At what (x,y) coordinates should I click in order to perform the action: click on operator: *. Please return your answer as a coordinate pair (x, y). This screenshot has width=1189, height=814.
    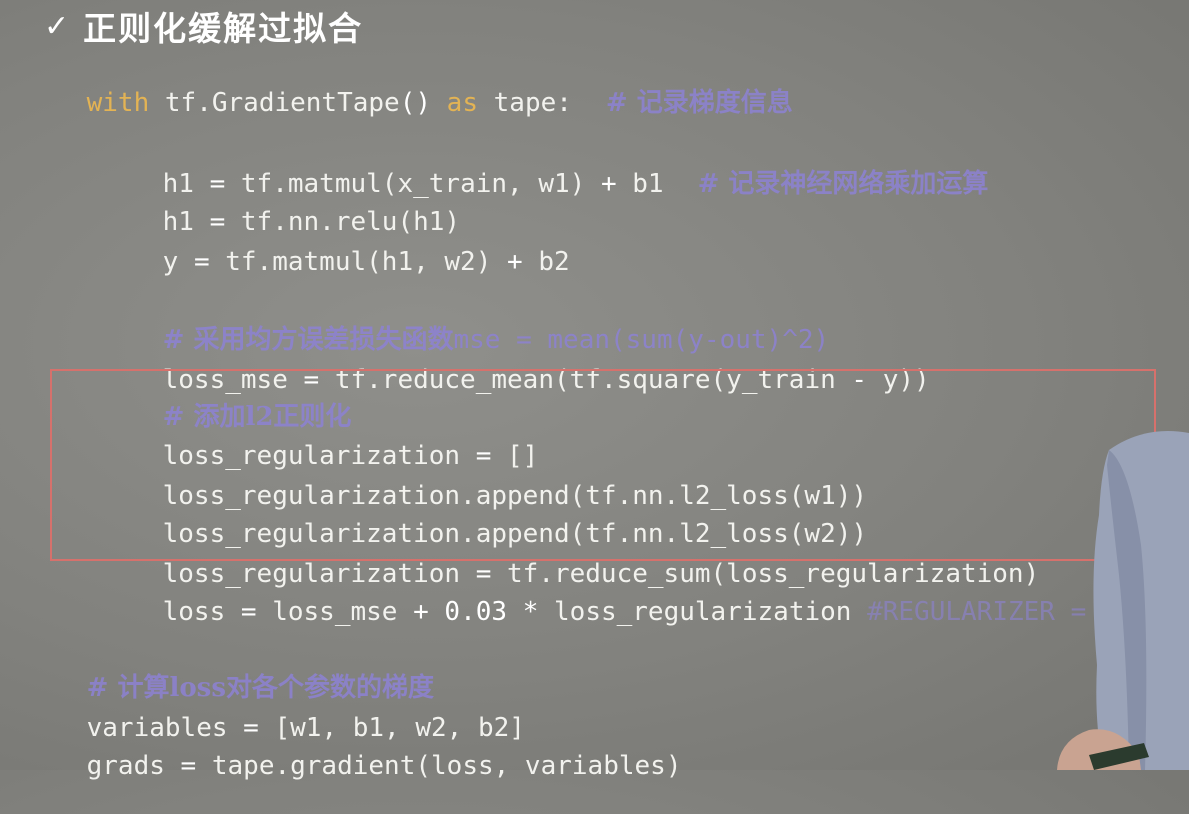
    Looking at the image, I should click on (523, 612).